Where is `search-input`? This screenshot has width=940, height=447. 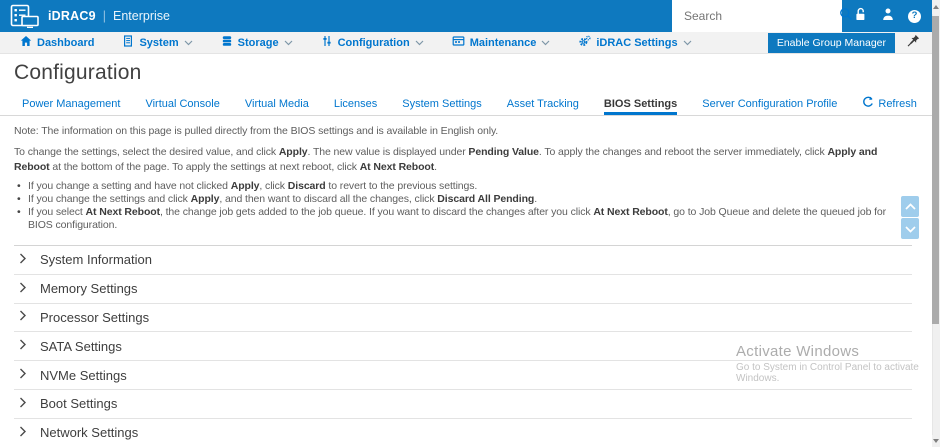
search-input is located at coordinates (761, 16).